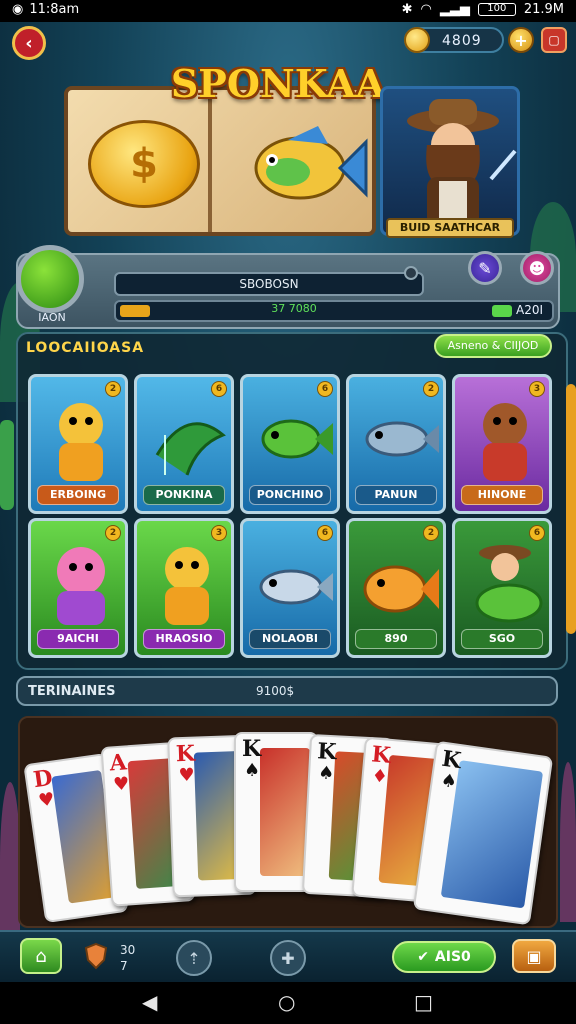 This screenshot has width=576, height=1024. What do you see at coordinates (10, 862) in the screenshot?
I see `coral-decoration` at bounding box center [10, 862].